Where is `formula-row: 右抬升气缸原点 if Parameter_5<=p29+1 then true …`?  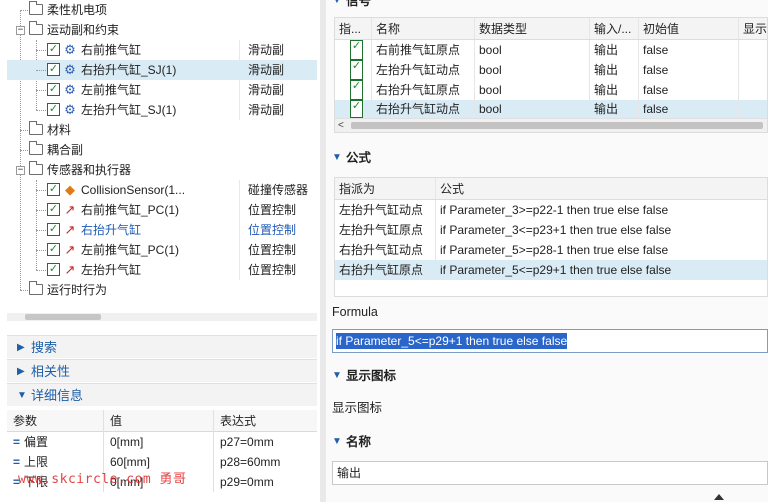
formula-row: 右抬升气缸原点 if Parameter_5<=p29+1 then true … is located at coordinates (551, 270).